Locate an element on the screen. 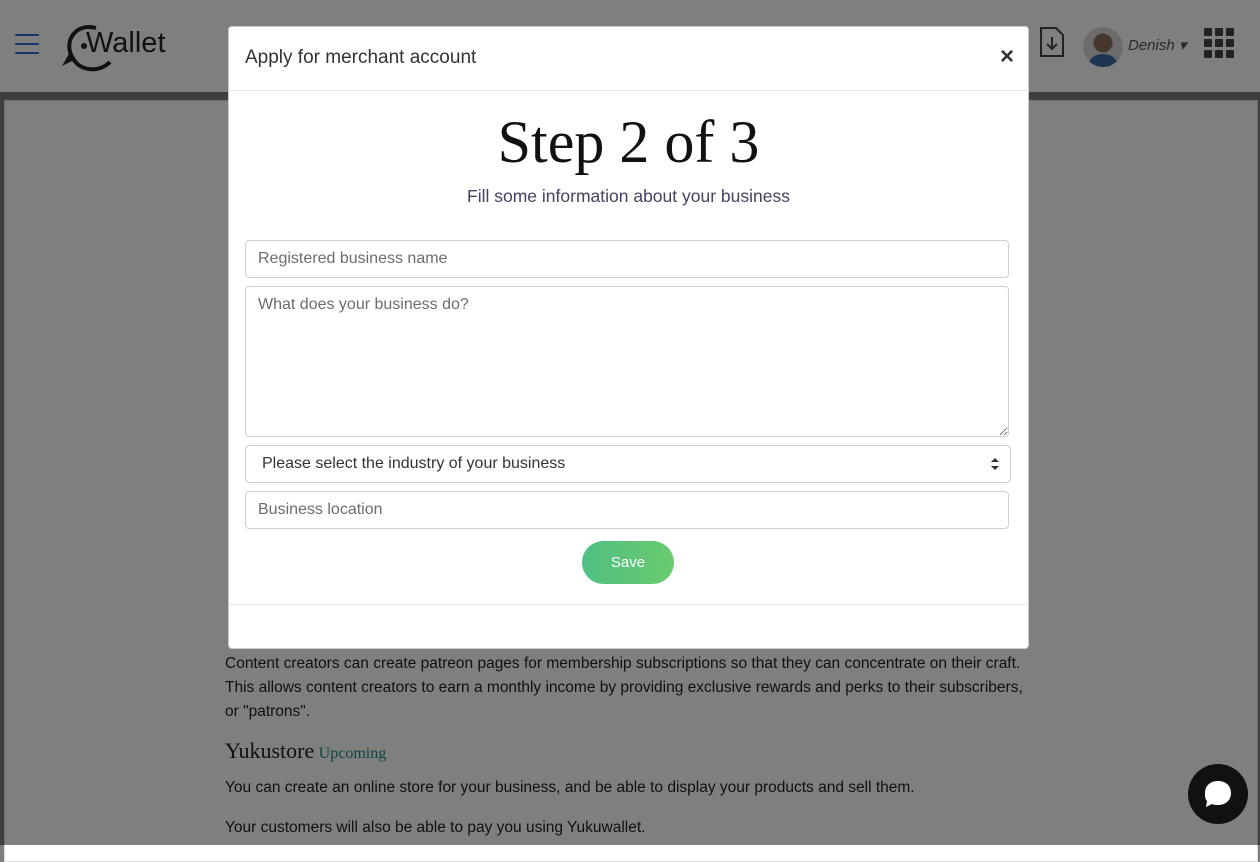 This screenshot has height=862, width=1260. save-button: Save is located at coordinates (628, 562).